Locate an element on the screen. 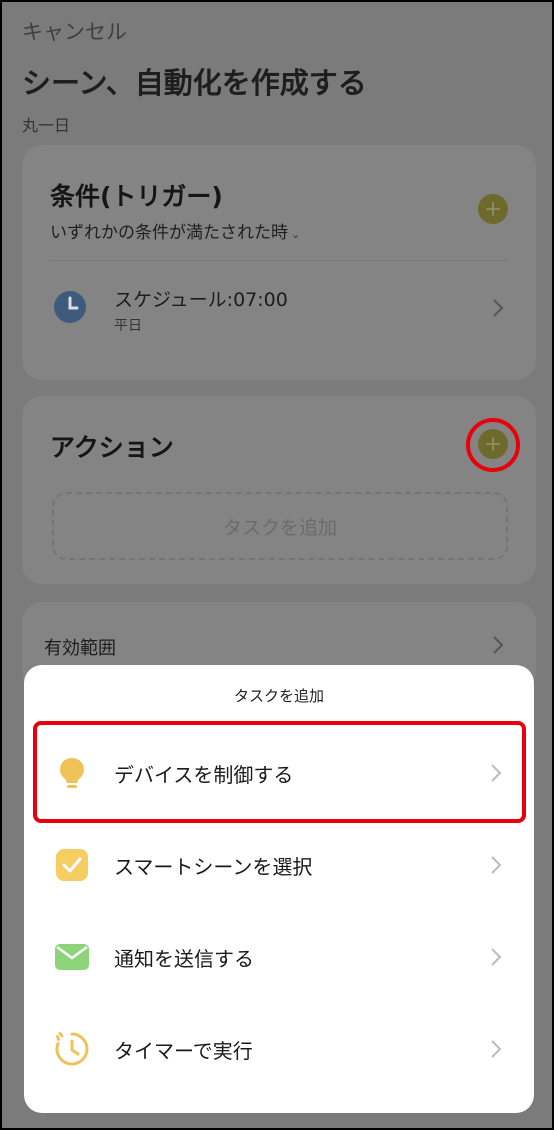 The height and width of the screenshot is (1130, 554). sheet-title: タスクを追加 is located at coordinates (278, 696).